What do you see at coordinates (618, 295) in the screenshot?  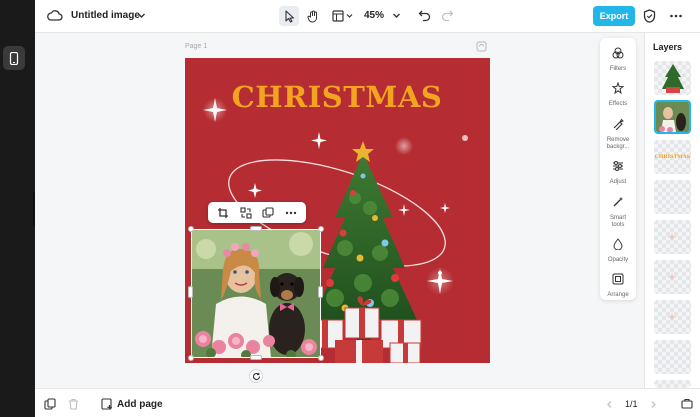 I see `tool-label: Arrange` at bounding box center [618, 295].